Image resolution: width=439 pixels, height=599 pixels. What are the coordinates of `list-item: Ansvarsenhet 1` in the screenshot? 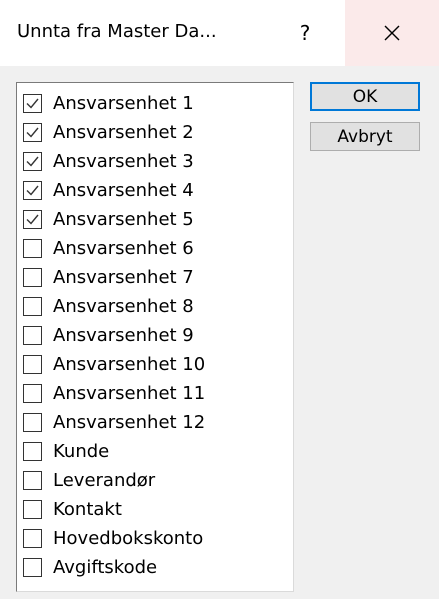 It's located at (108, 103).